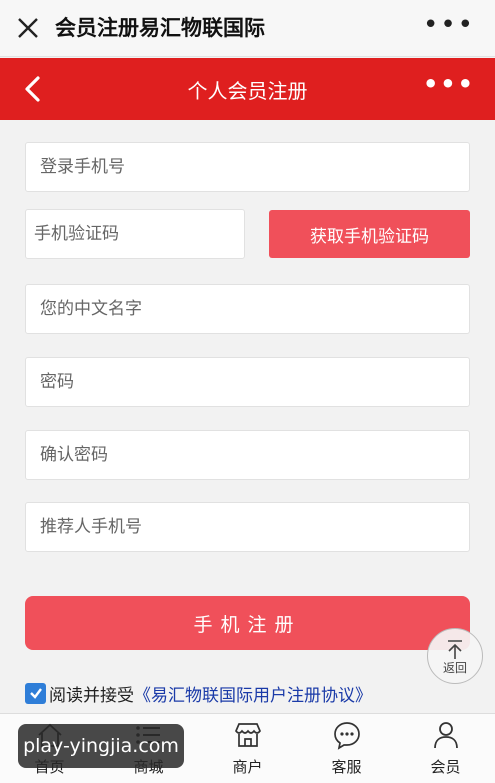  What do you see at coordinates (247, 735) in the screenshot?
I see `shop-icon` at bounding box center [247, 735].